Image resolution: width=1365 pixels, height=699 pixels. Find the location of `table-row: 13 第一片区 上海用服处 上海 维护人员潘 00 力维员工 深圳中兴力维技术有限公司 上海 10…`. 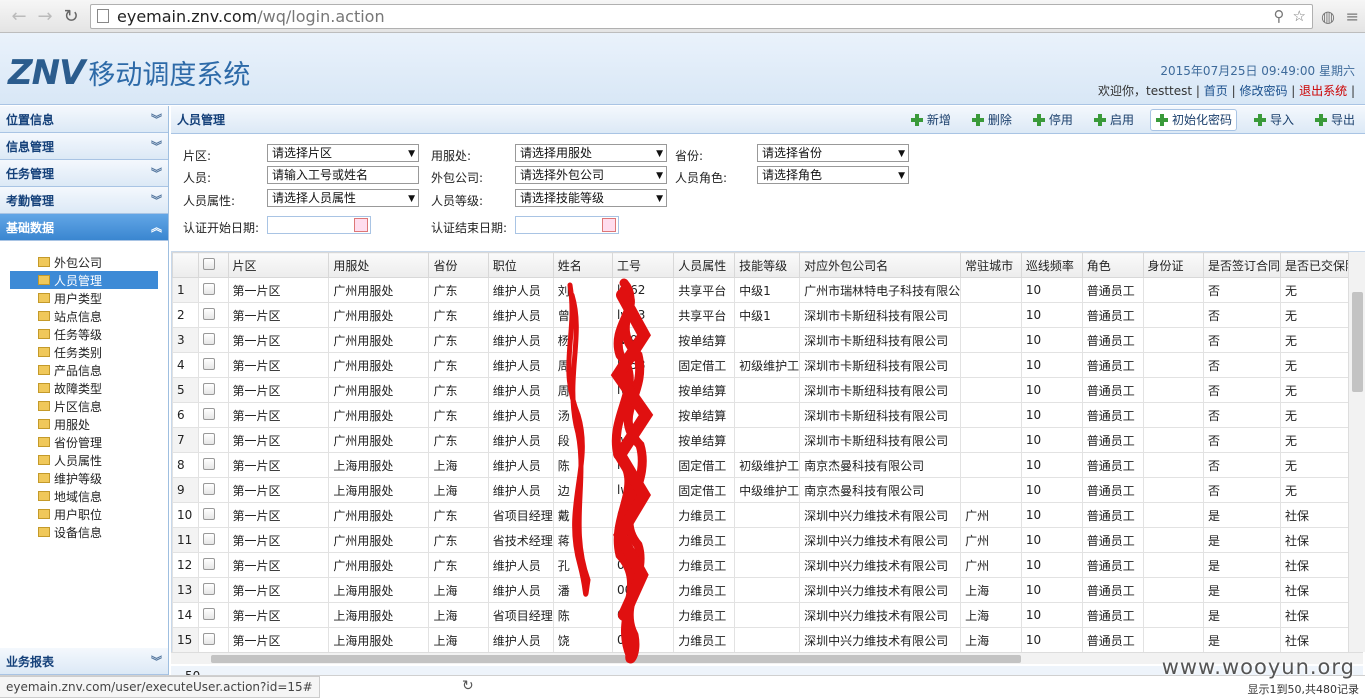

table-row: 13 第一片区 上海用服处 上海 维护人员潘 00 力维员工 深圳中兴力维技术有限公司 上海 10… is located at coordinates (767, 590).